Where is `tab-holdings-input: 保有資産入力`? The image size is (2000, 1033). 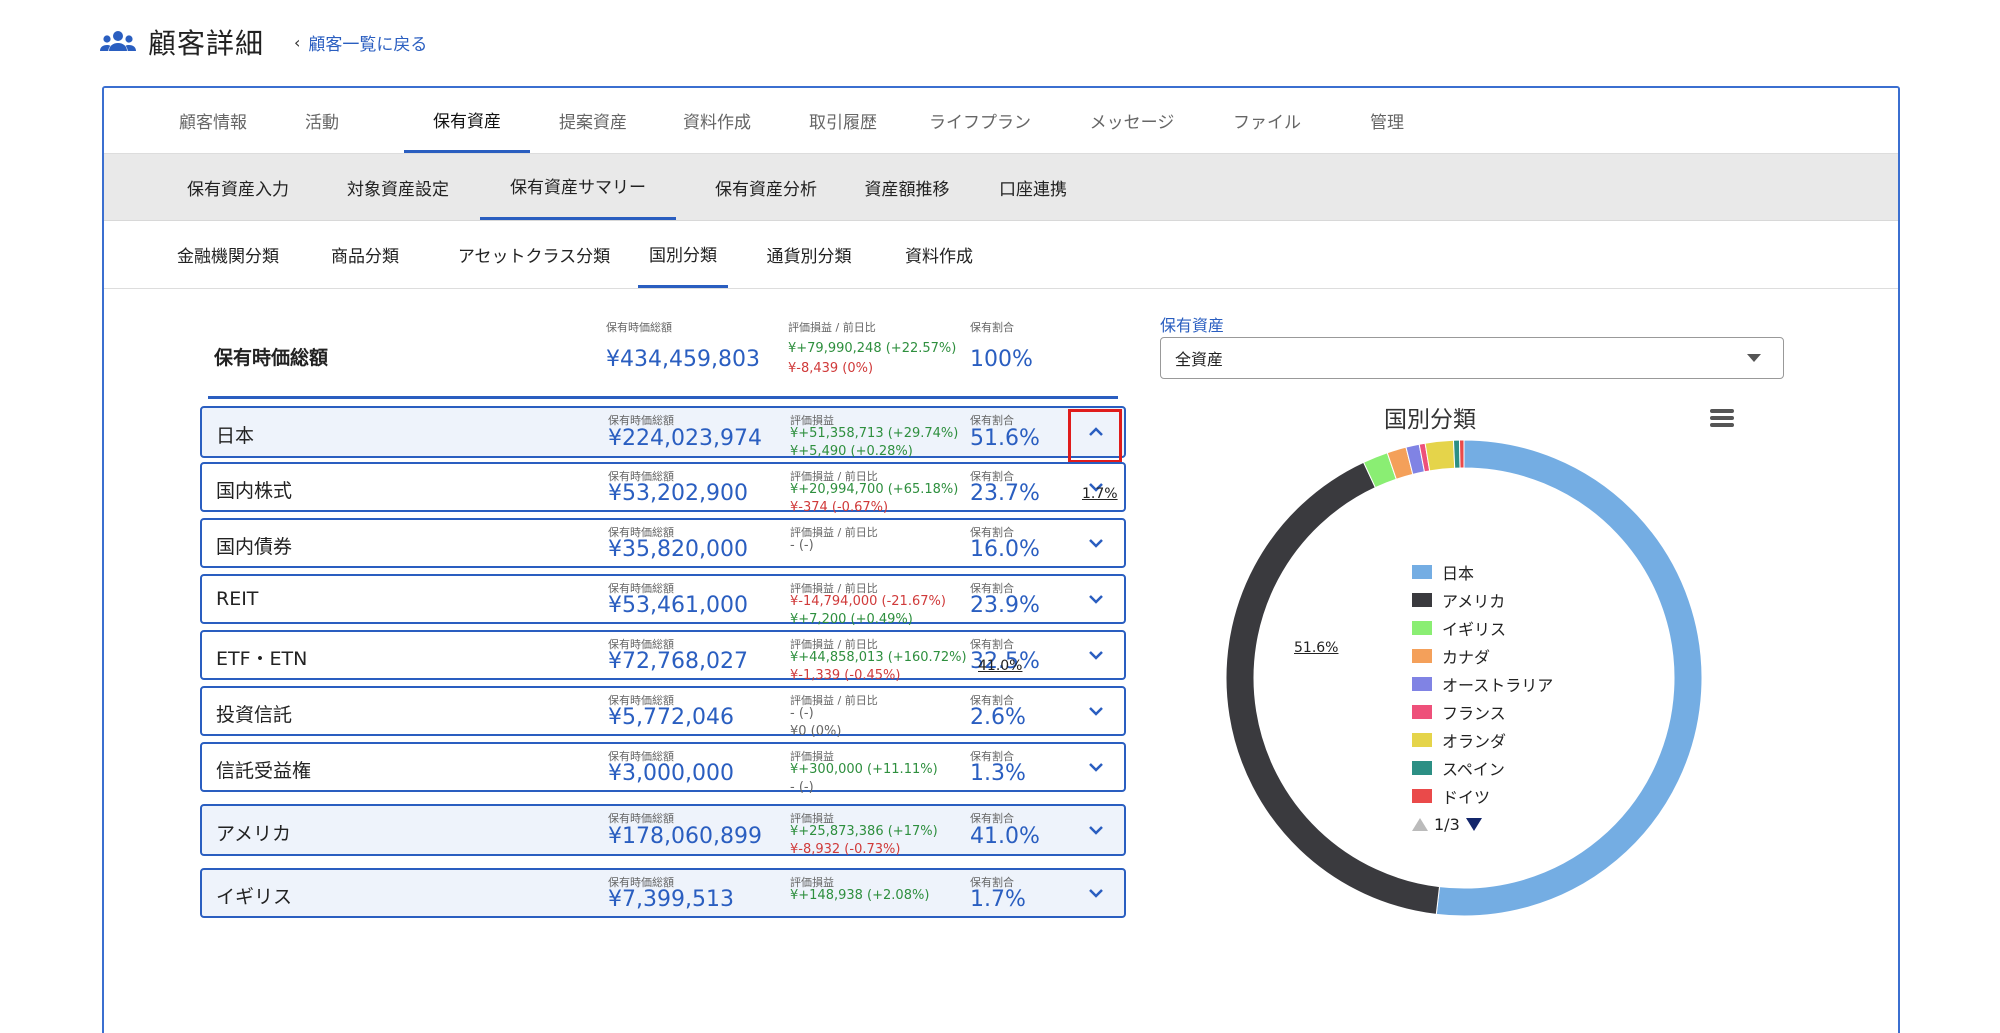
tab-holdings-input: 保有資産入力 is located at coordinates (238, 187).